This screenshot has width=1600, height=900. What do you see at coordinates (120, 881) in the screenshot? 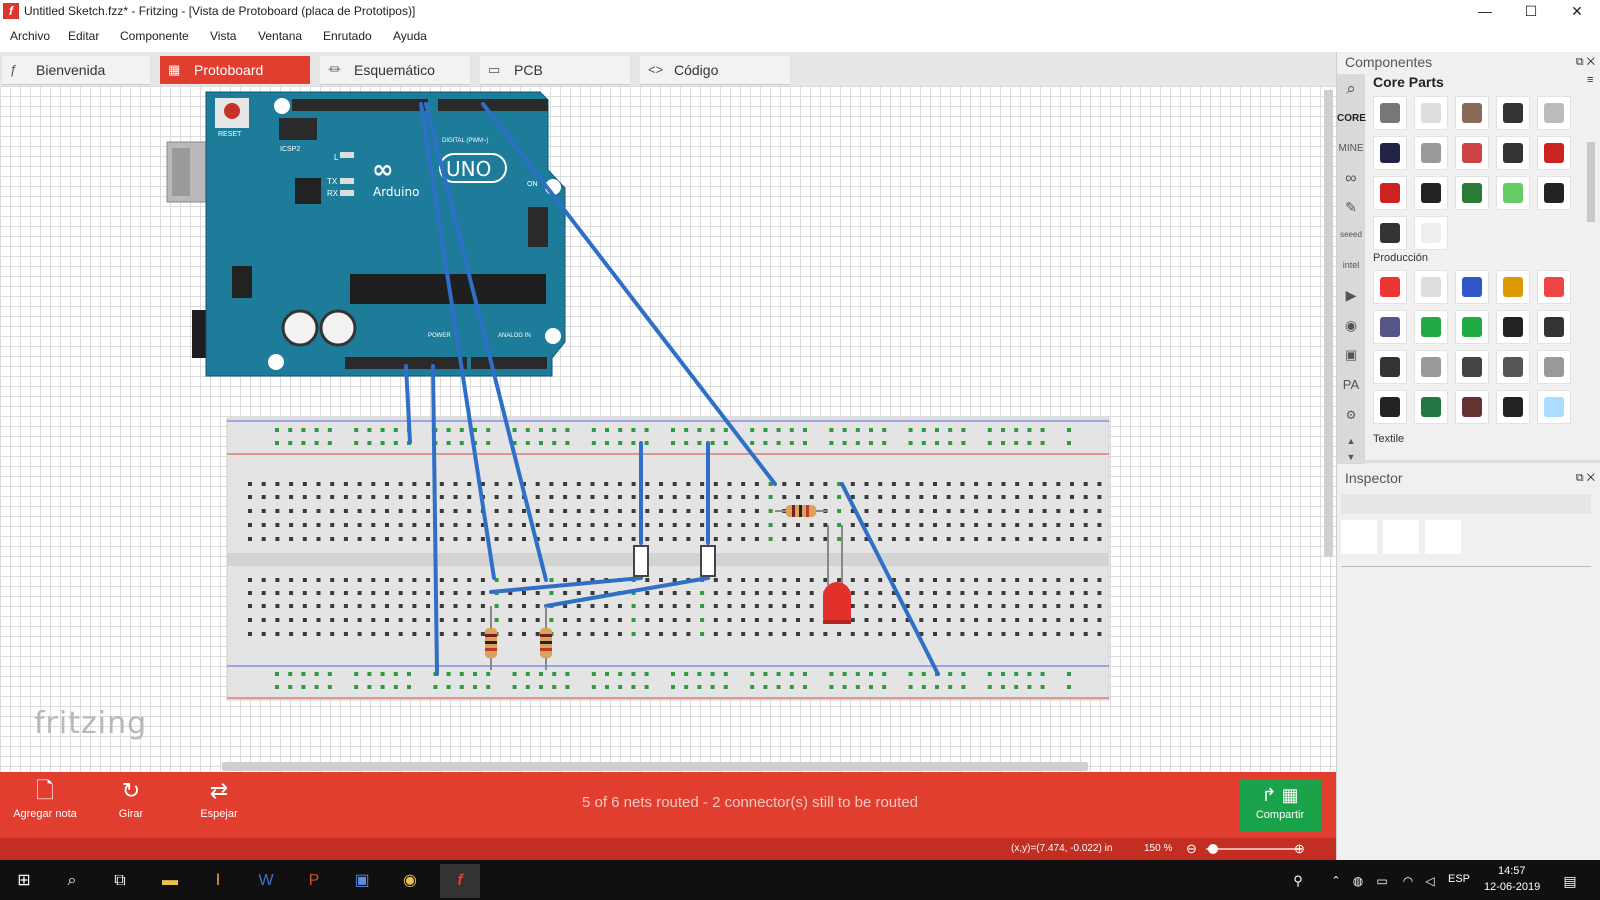
I see `task-view-icon: ⧉` at bounding box center [120, 881].